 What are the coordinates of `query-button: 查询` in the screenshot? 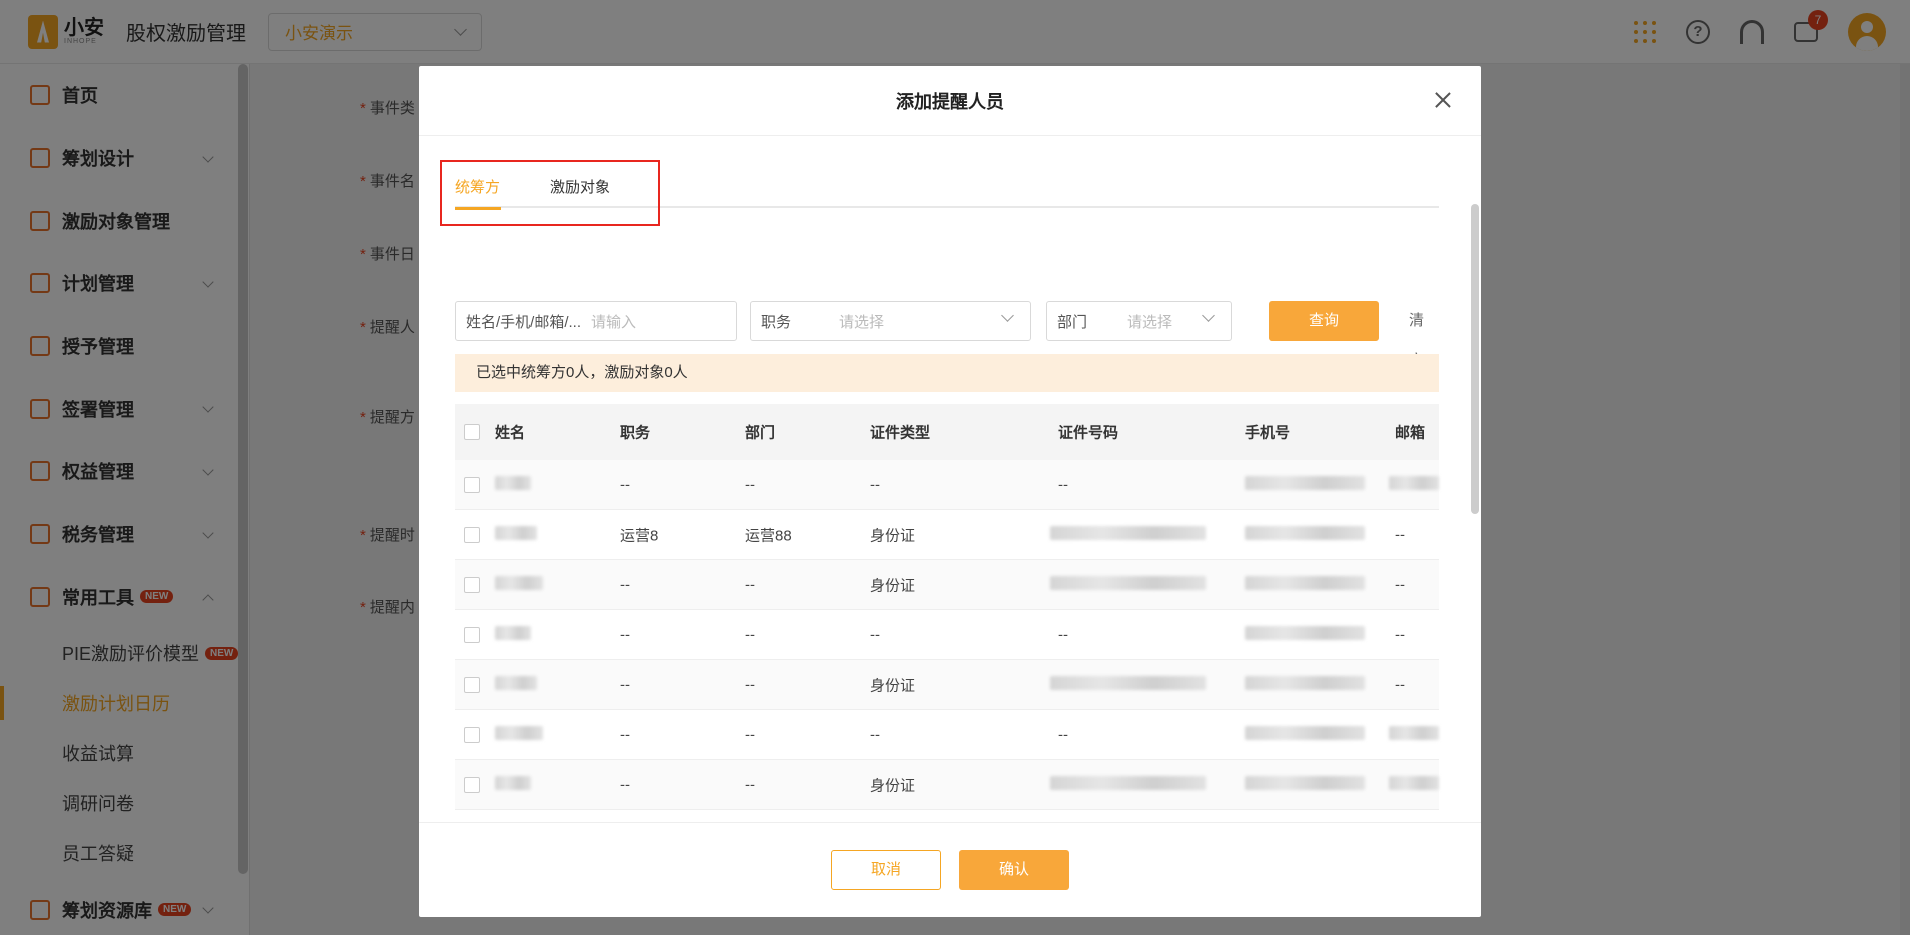 It's located at (1324, 321).